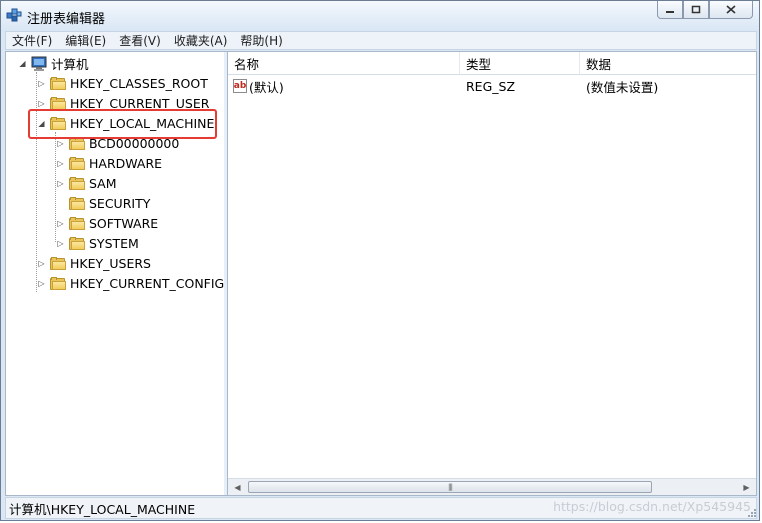 This screenshot has height=523, width=762. I want to click on scroll-thumb: |||, so click(450, 487).